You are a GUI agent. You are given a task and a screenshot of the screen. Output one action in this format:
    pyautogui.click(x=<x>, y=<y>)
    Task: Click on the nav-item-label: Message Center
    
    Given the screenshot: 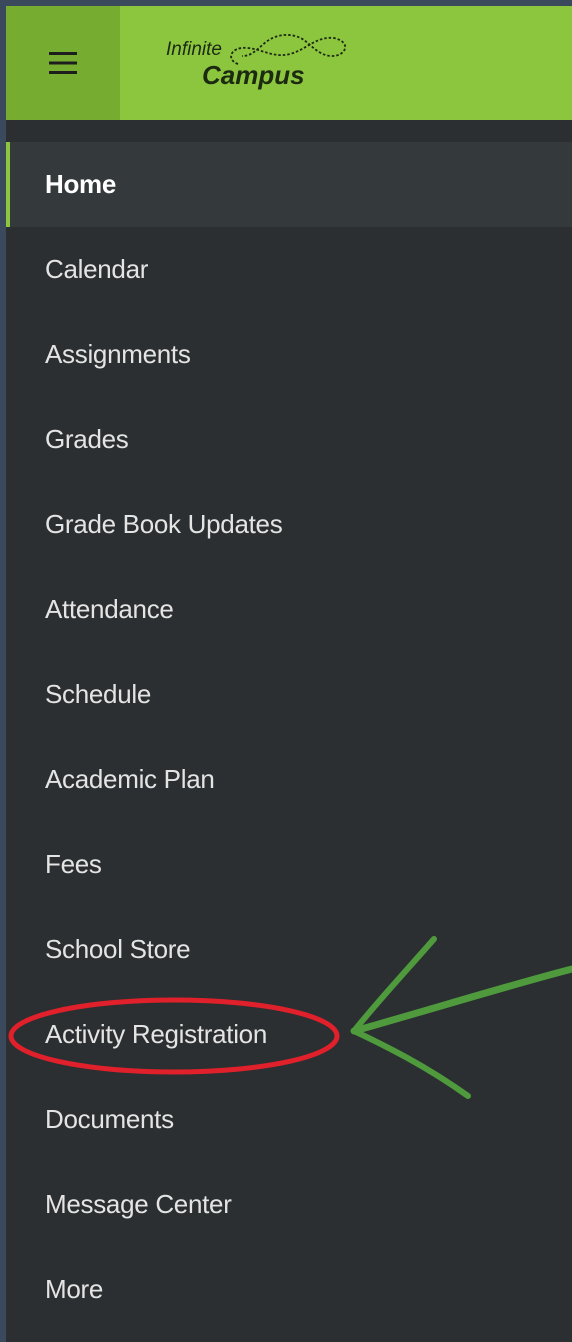 What is the action you would take?
    pyautogui.click(x=138, y=1204)
    